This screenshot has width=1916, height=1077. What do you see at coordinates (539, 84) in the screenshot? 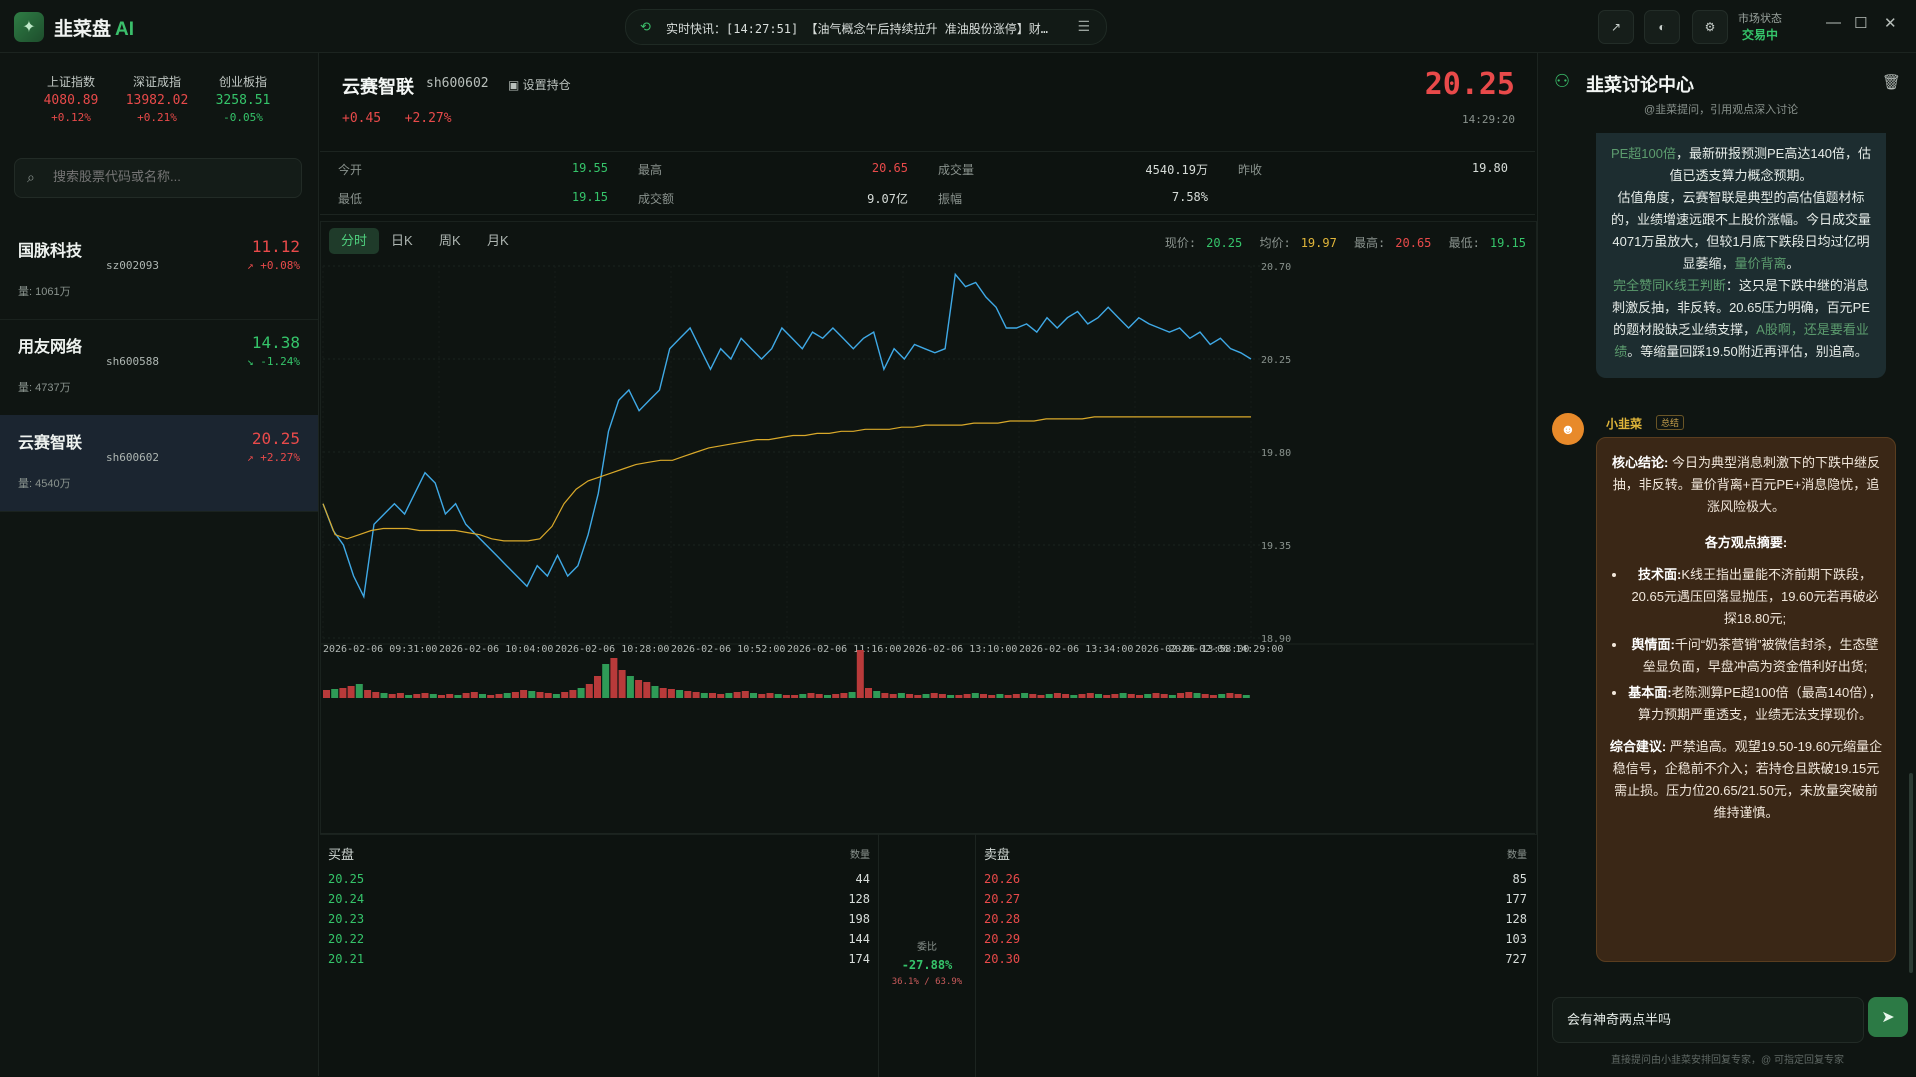
I see `set-position-button: ▣ 设置持仓` at bounding box center [539, 84].